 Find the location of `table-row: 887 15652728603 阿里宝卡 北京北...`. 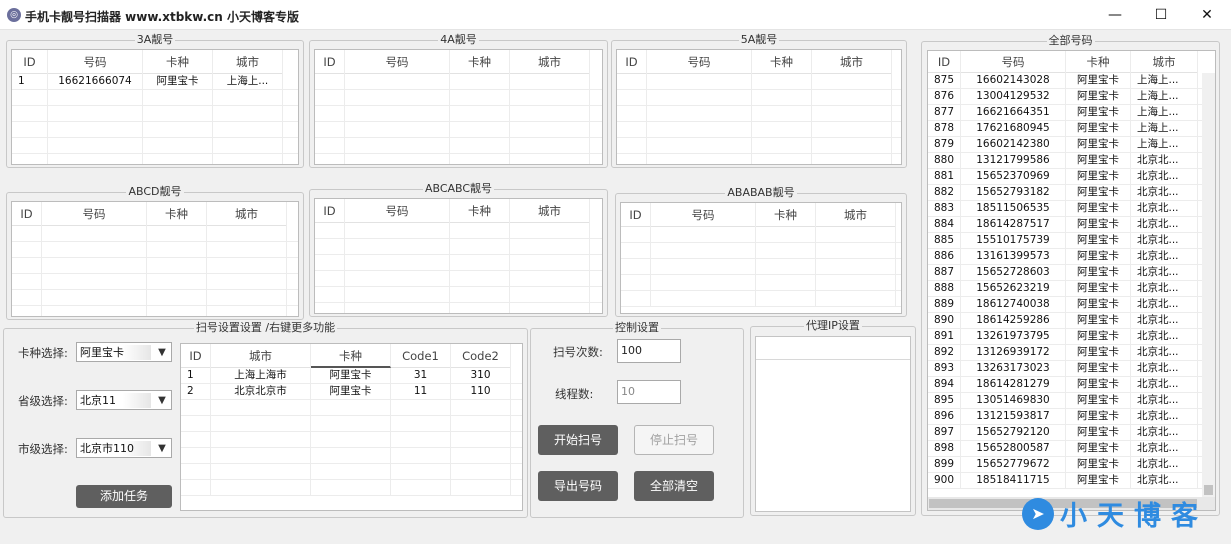

table-row: 887 15652728603 阿里宝卡 北京北... is located at coordinates (1065, 273).